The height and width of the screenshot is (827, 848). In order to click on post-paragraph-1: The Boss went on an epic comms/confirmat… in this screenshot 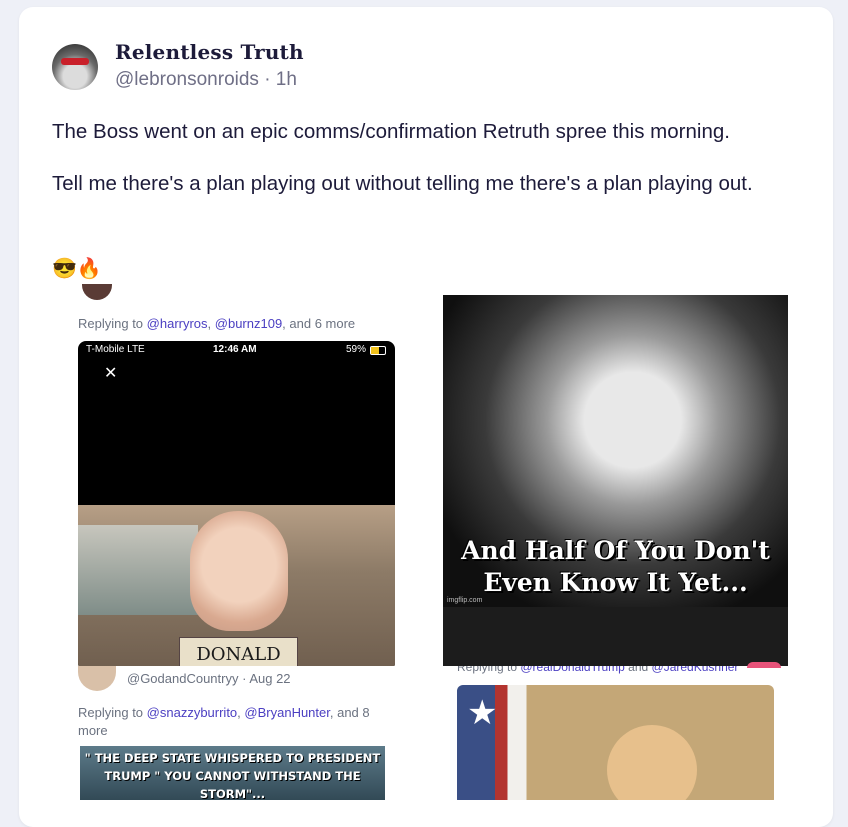, I will do `click(391, 131)`.